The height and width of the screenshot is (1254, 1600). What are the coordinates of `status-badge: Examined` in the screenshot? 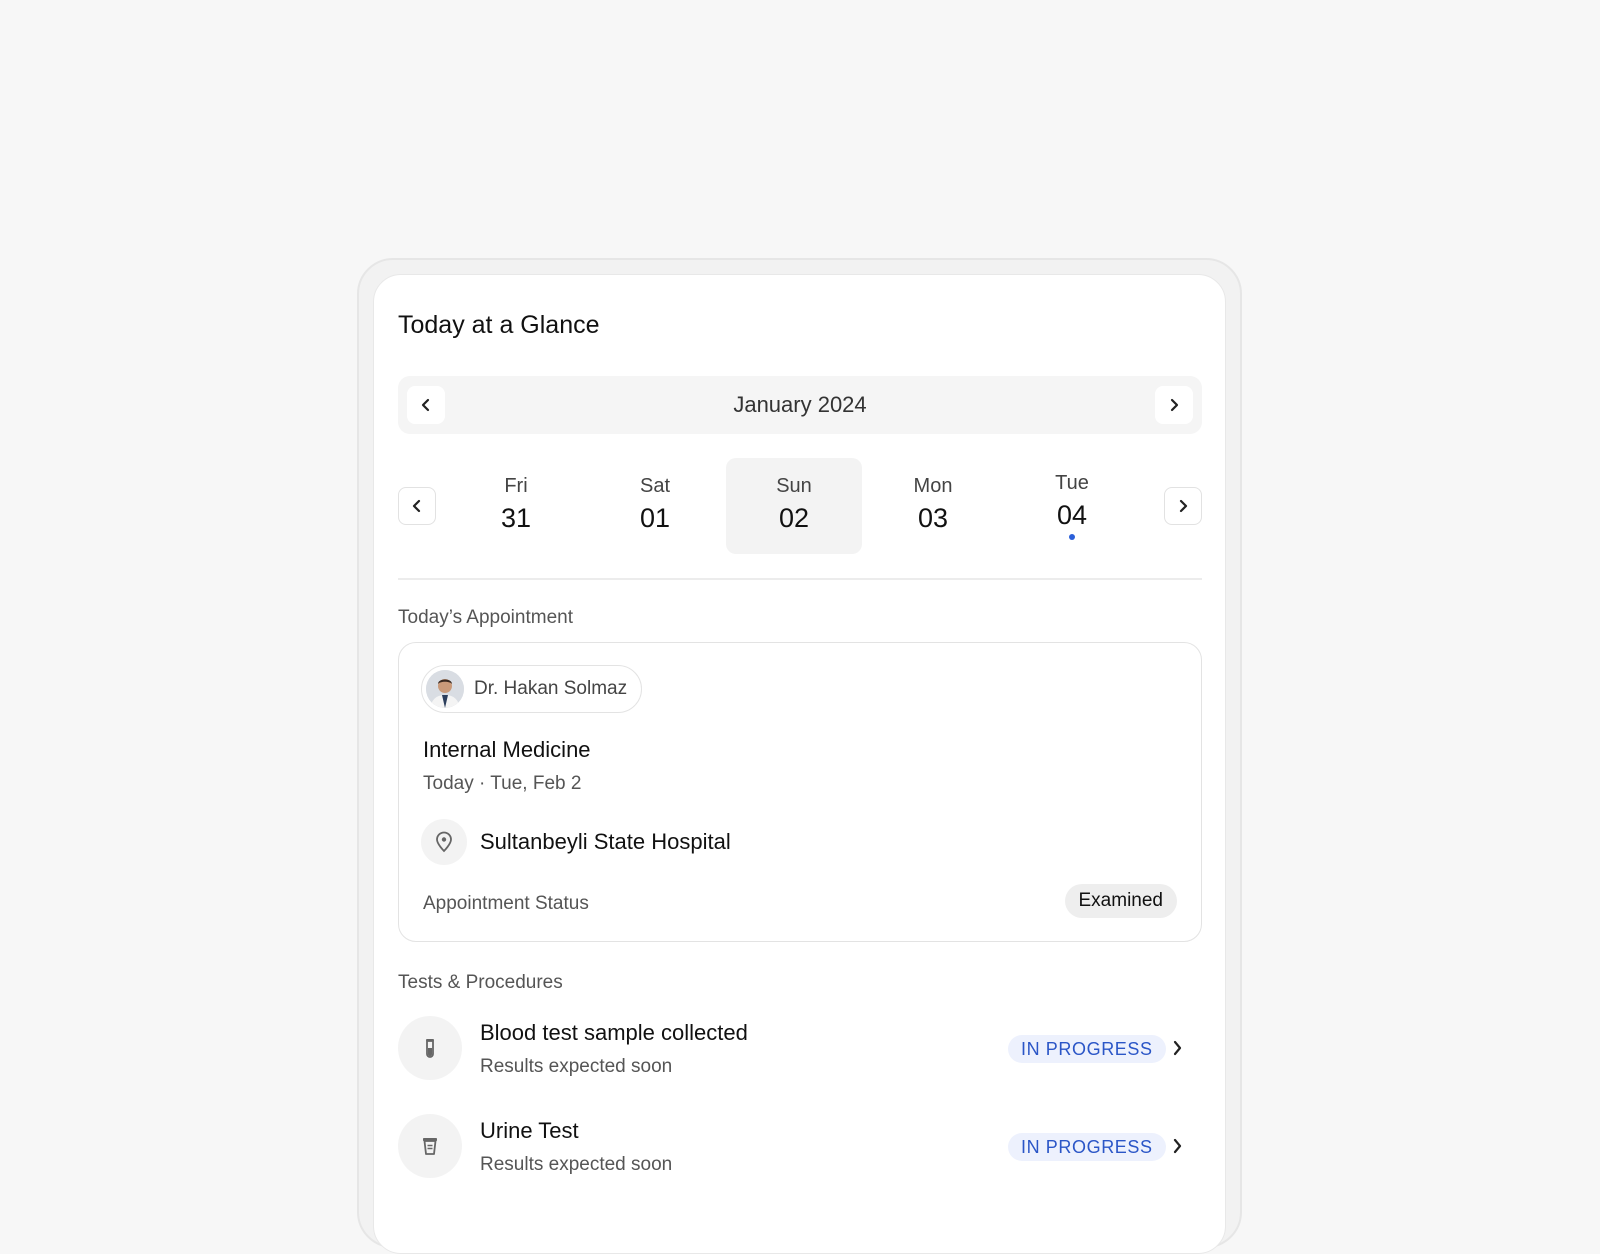 It's located at (1120, 901).